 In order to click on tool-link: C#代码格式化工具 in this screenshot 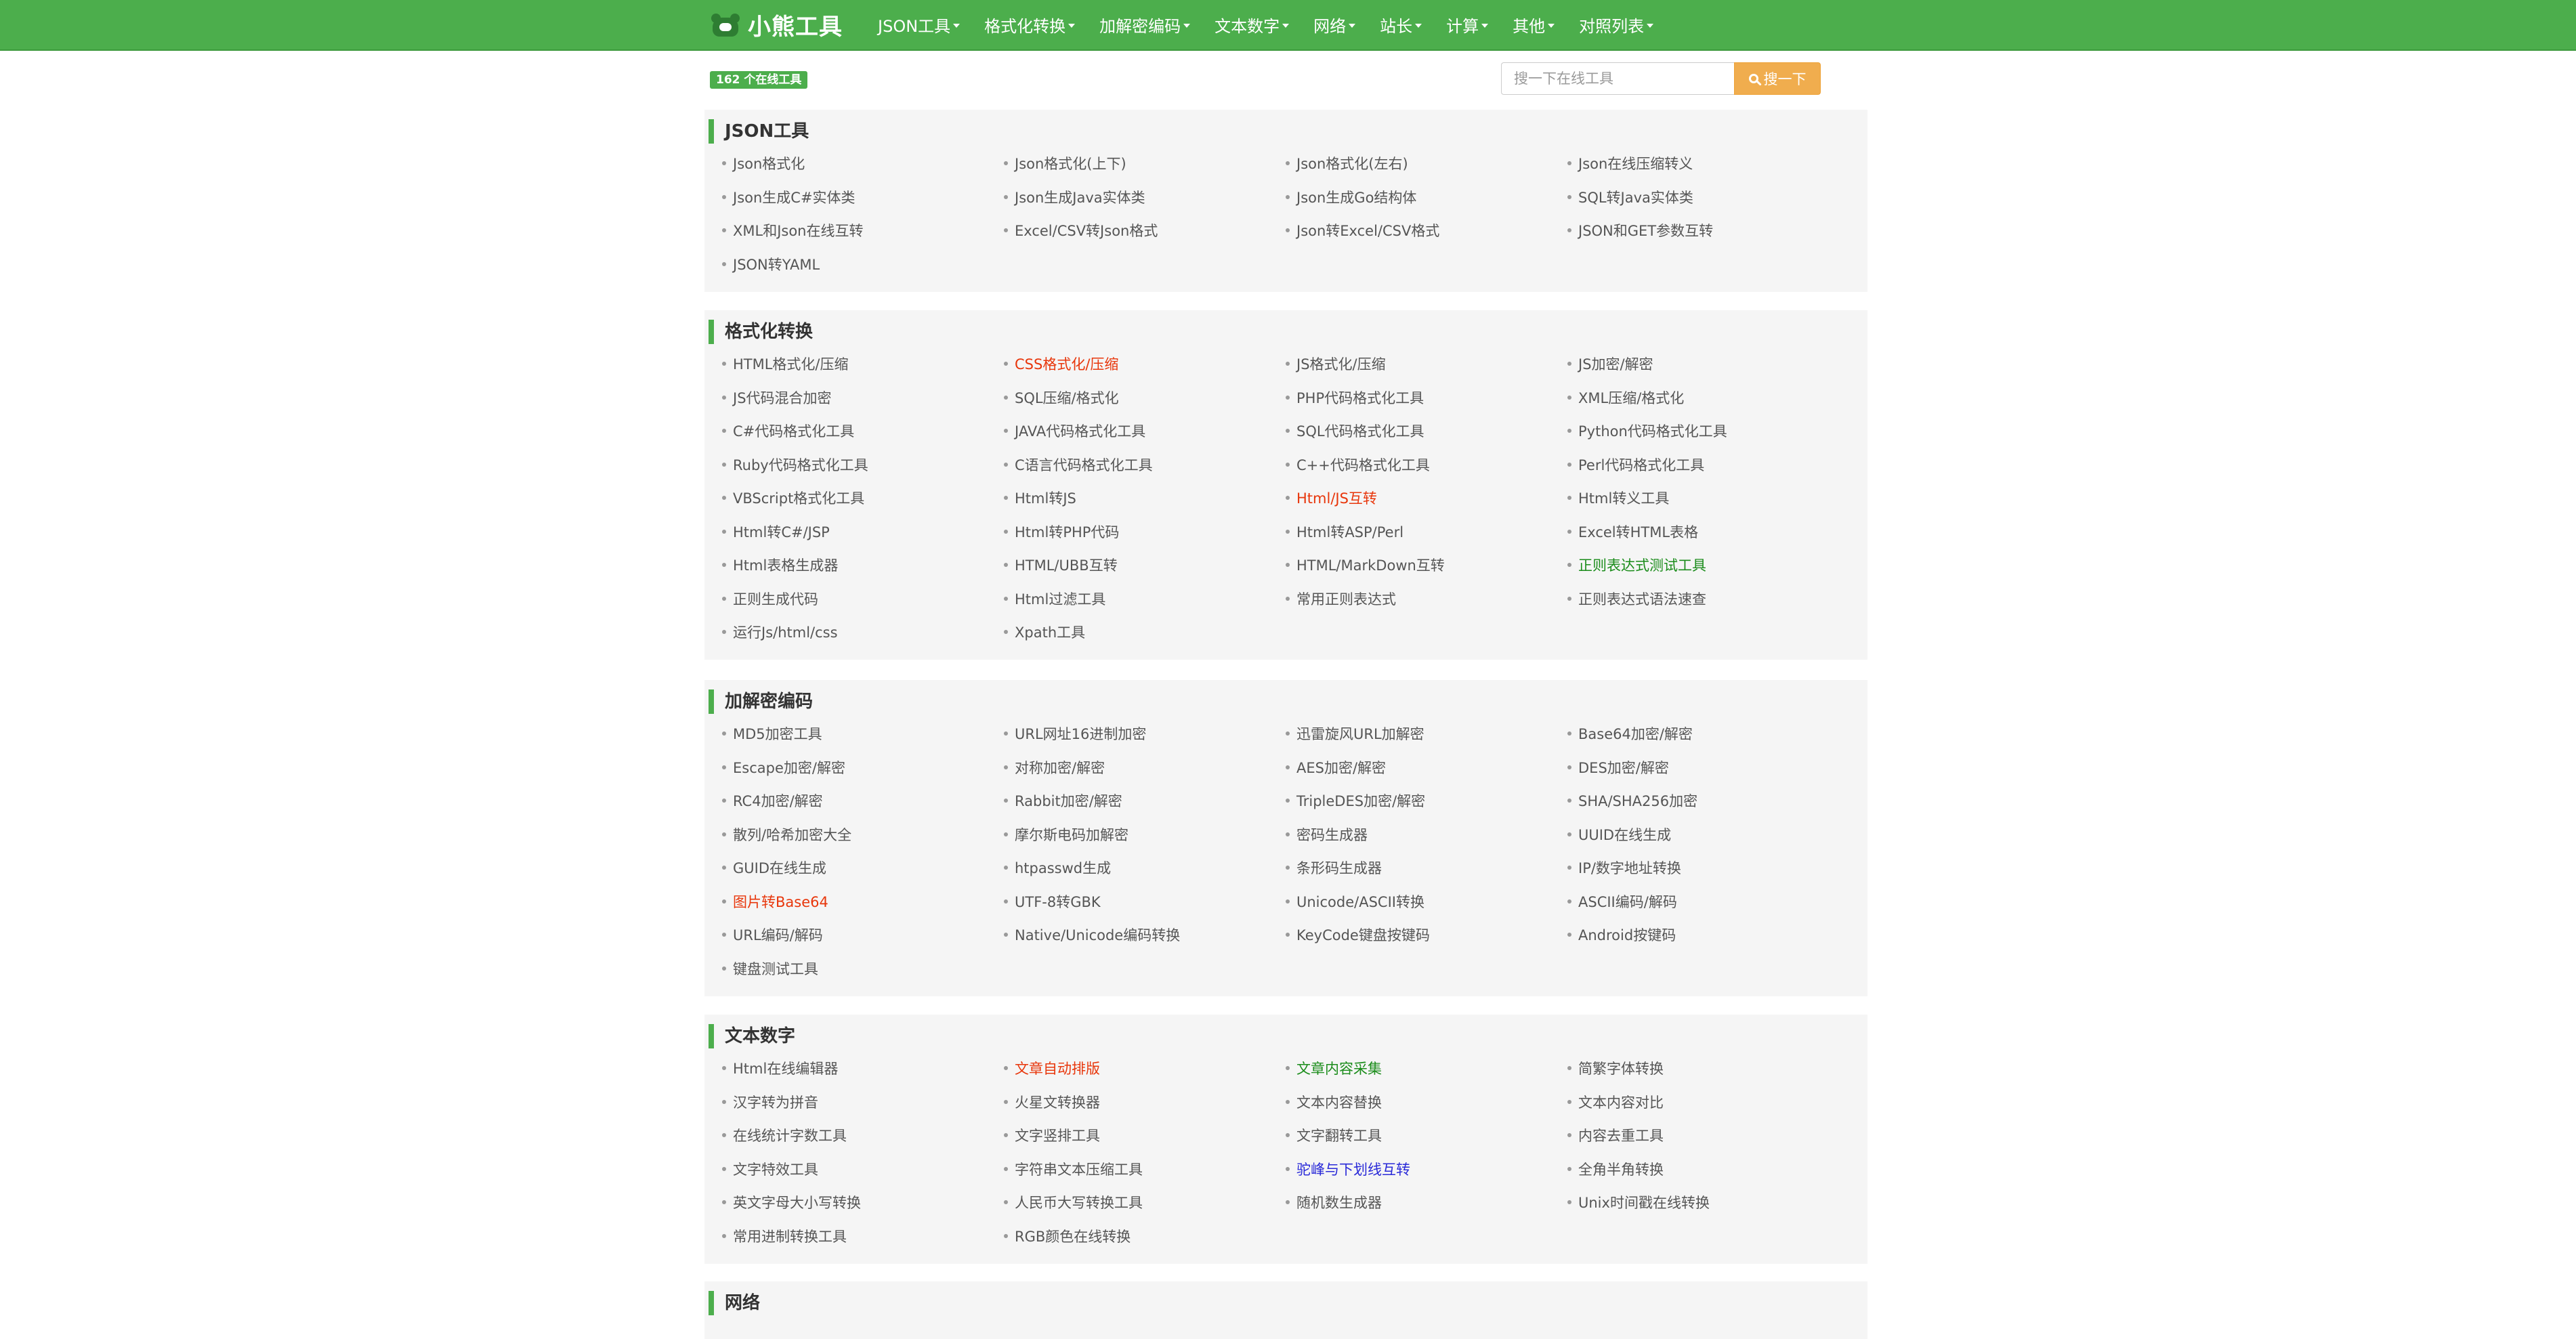, I will do `click(788, 431)`.